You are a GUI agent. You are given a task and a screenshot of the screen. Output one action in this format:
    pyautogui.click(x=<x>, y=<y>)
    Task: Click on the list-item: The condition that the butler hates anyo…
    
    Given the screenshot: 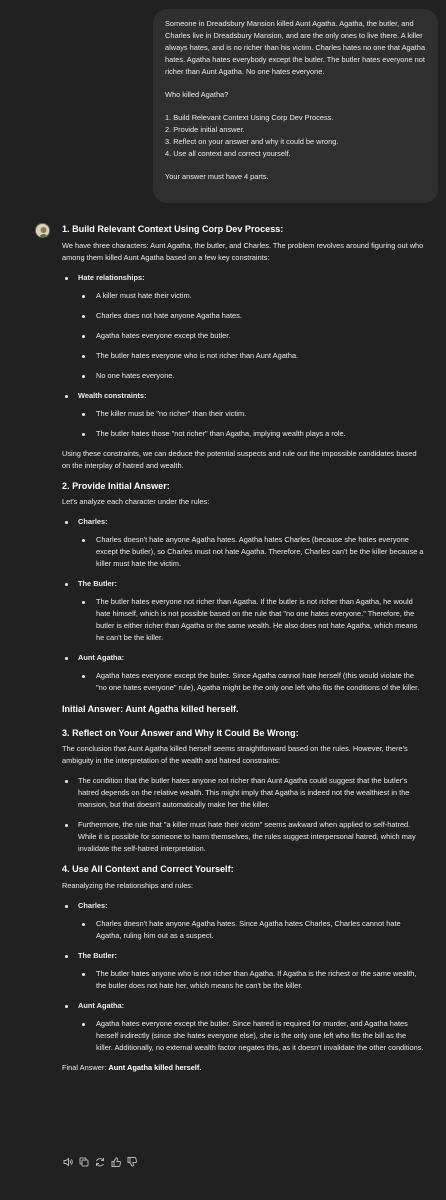 What is the action you would take?
    pyautogui.click(x=243, y=793)
    